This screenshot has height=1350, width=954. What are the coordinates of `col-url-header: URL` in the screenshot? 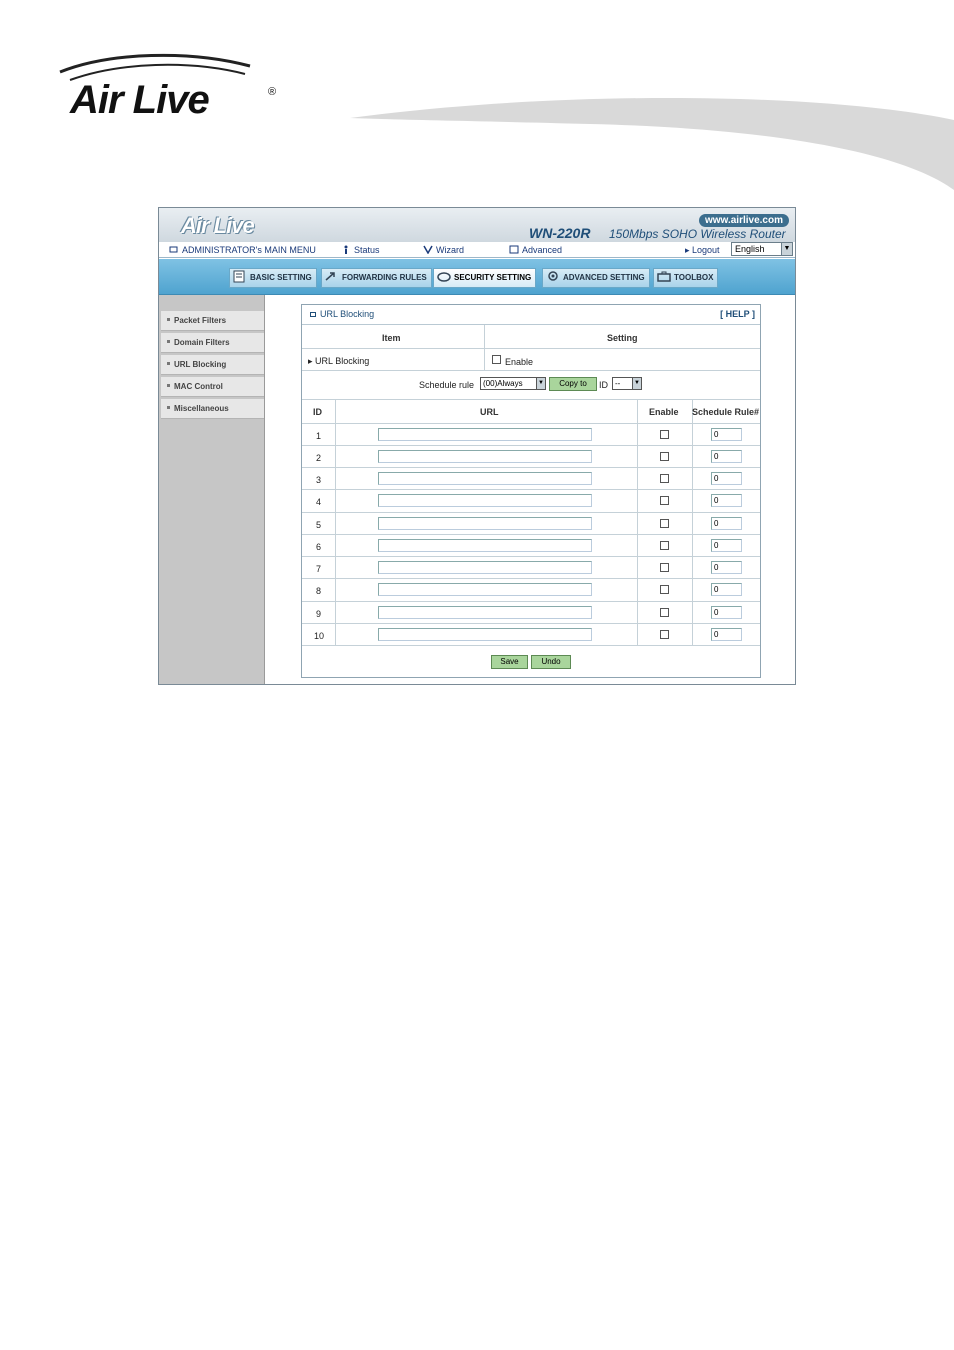 It's located at (489, 412).